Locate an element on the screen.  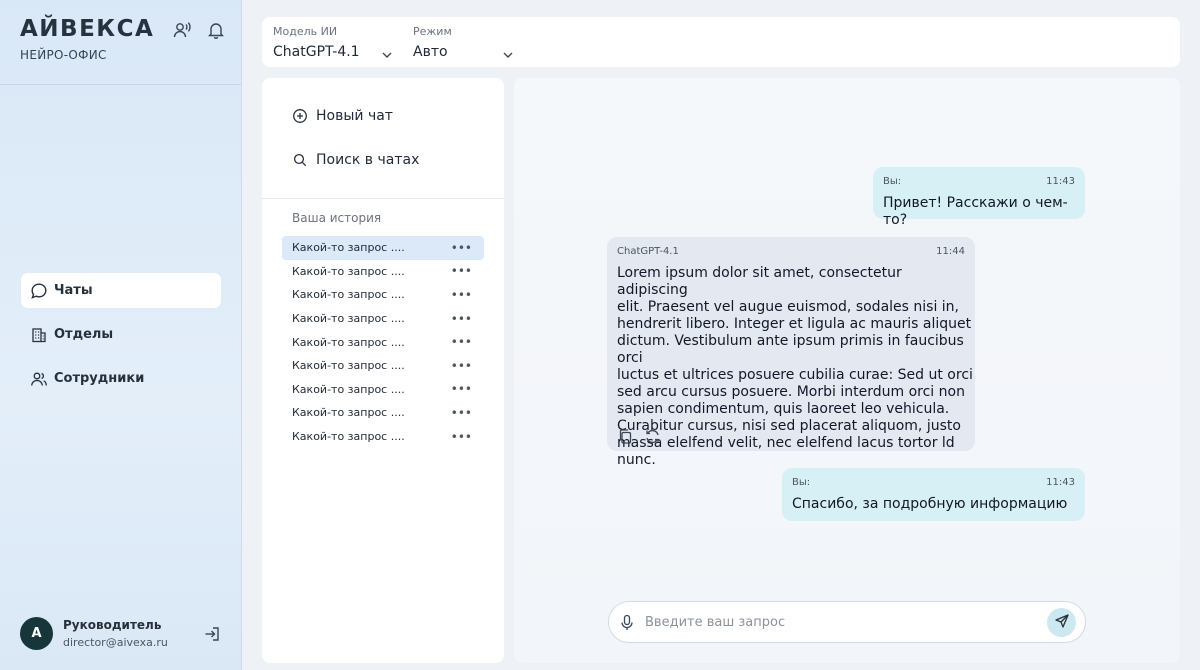
avatar: A is located at coordinates (36, 633).